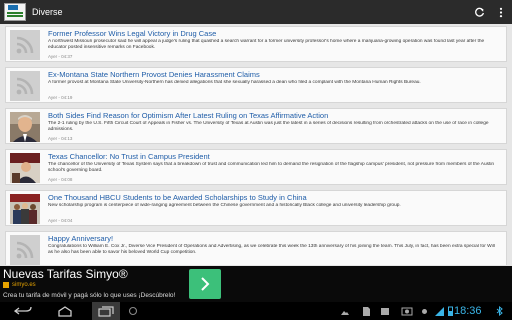 The image size is (512, 320). I want to click on article-thumbnail-group, so click(25, 209).